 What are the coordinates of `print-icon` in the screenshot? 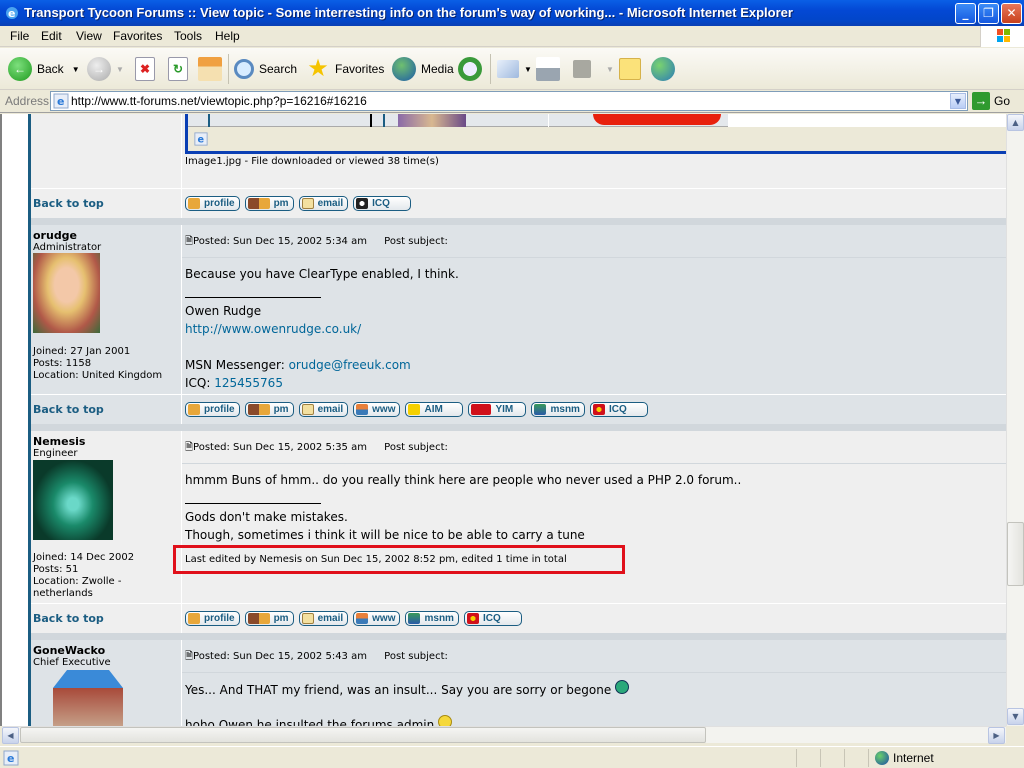 It's located at (548, 69).